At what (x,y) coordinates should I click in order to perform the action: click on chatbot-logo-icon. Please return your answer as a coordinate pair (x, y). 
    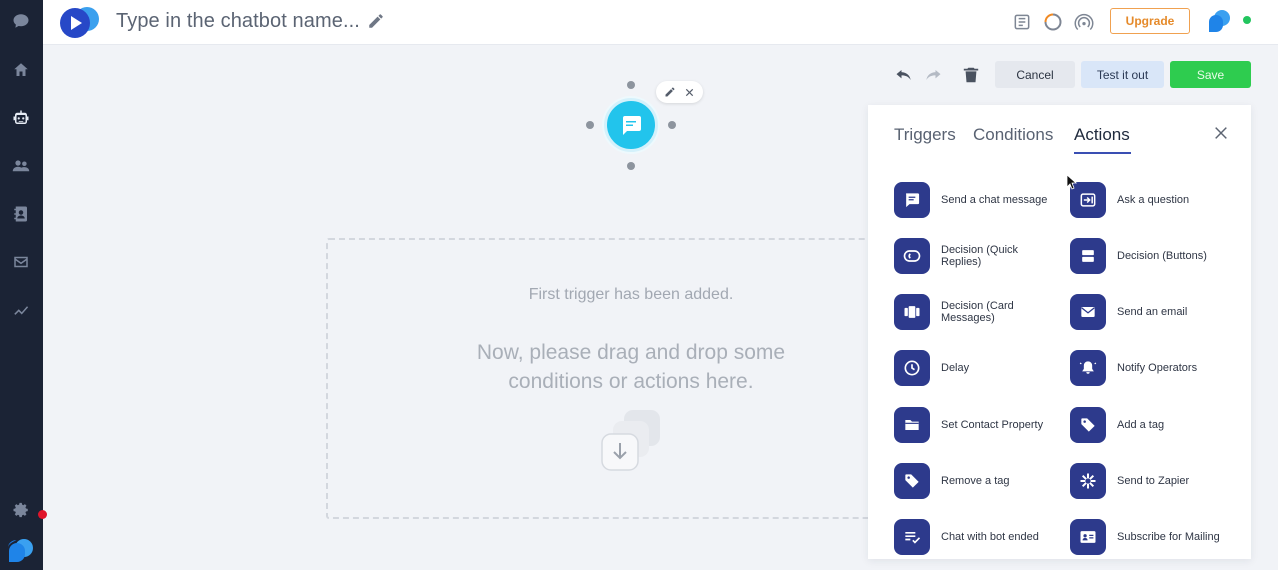
    Looking at the image, I should click on (79, 22).